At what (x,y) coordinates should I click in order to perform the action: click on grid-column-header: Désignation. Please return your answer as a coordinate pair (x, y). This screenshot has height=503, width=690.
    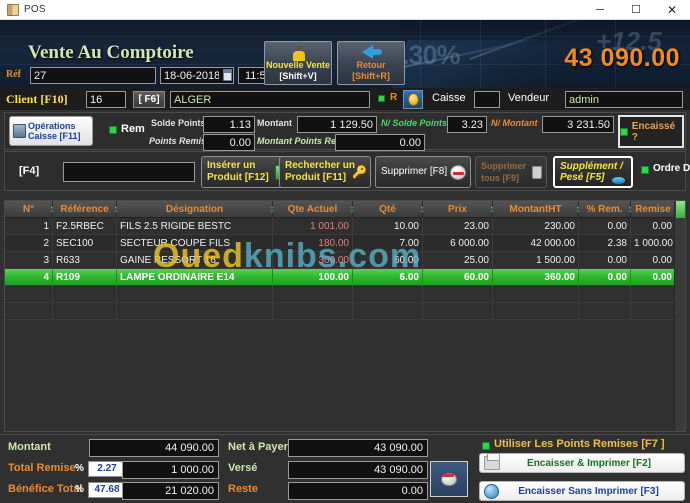
    Looking at the image, I should click on (195, 209).